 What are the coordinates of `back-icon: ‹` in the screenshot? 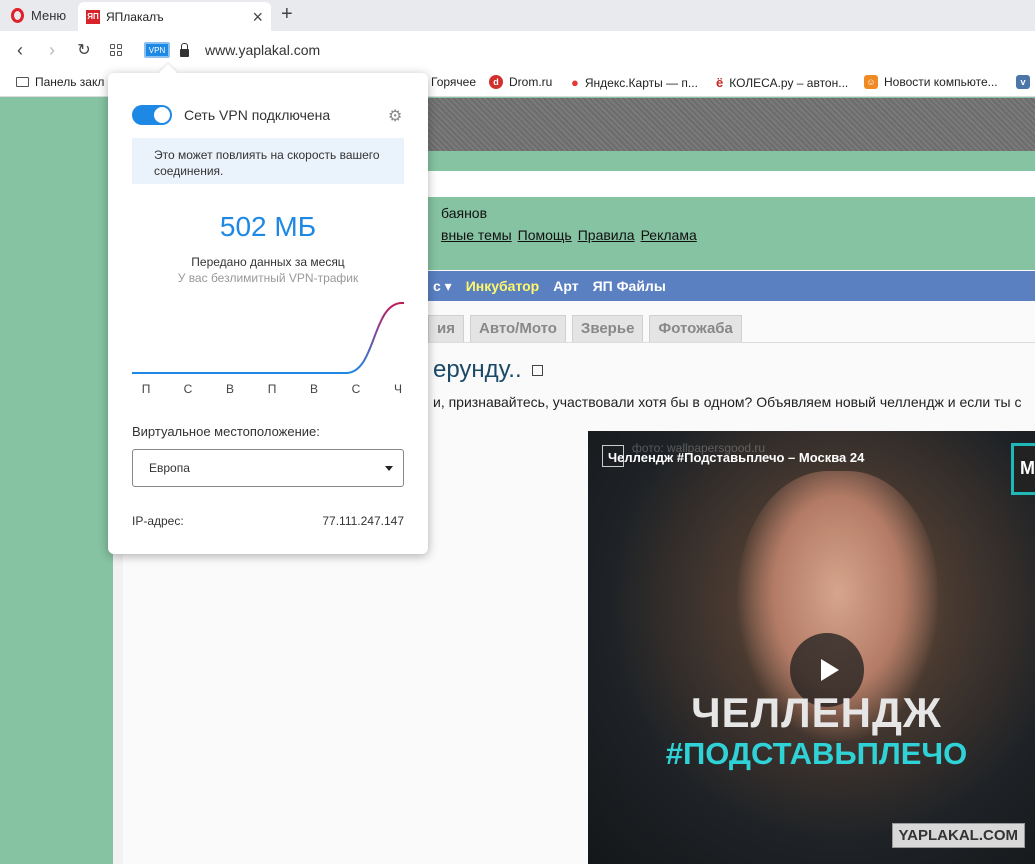 It's located at (20, 50).